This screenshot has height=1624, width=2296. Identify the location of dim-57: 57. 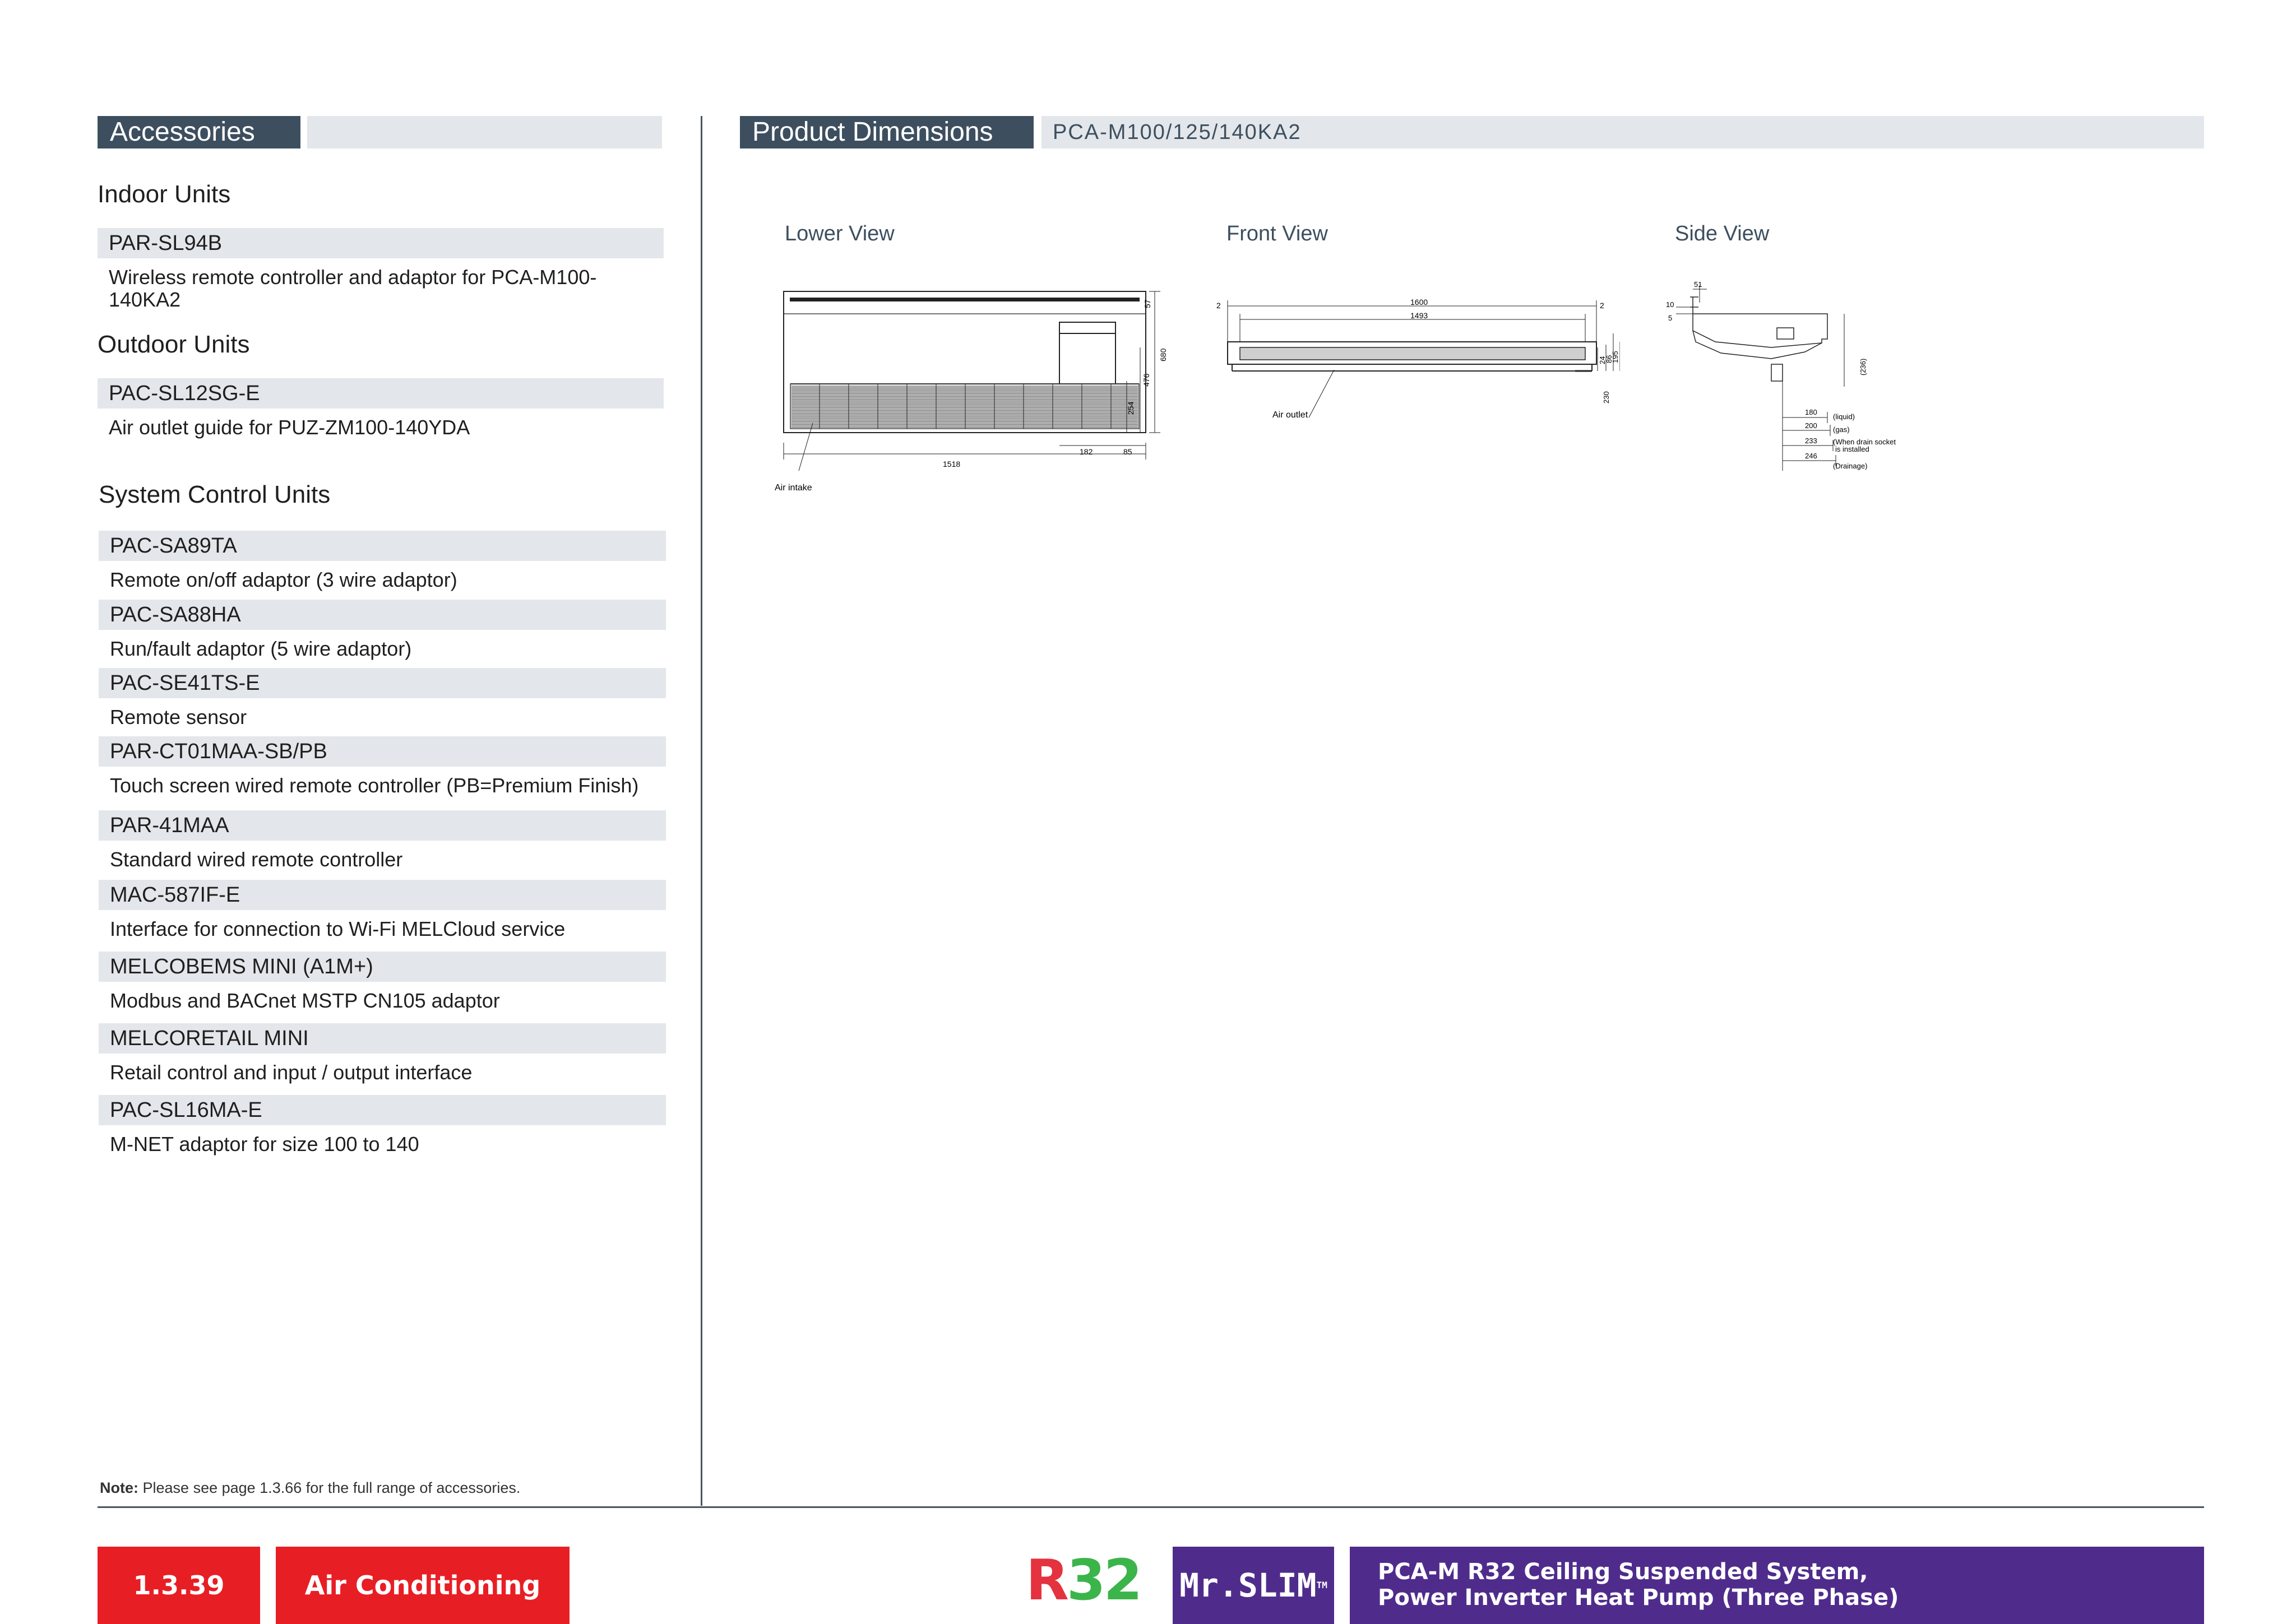
(1147, 303).